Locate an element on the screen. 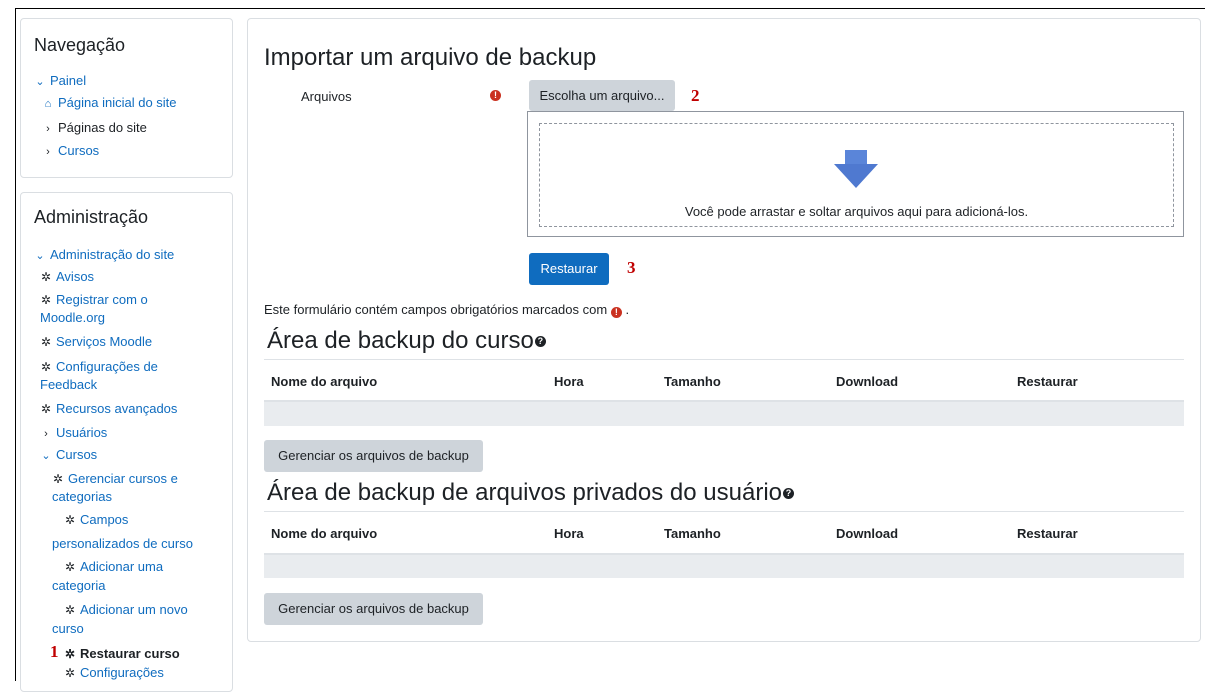  admin-registrar-line2: Moodle.org is located at coordinates (72, 317).